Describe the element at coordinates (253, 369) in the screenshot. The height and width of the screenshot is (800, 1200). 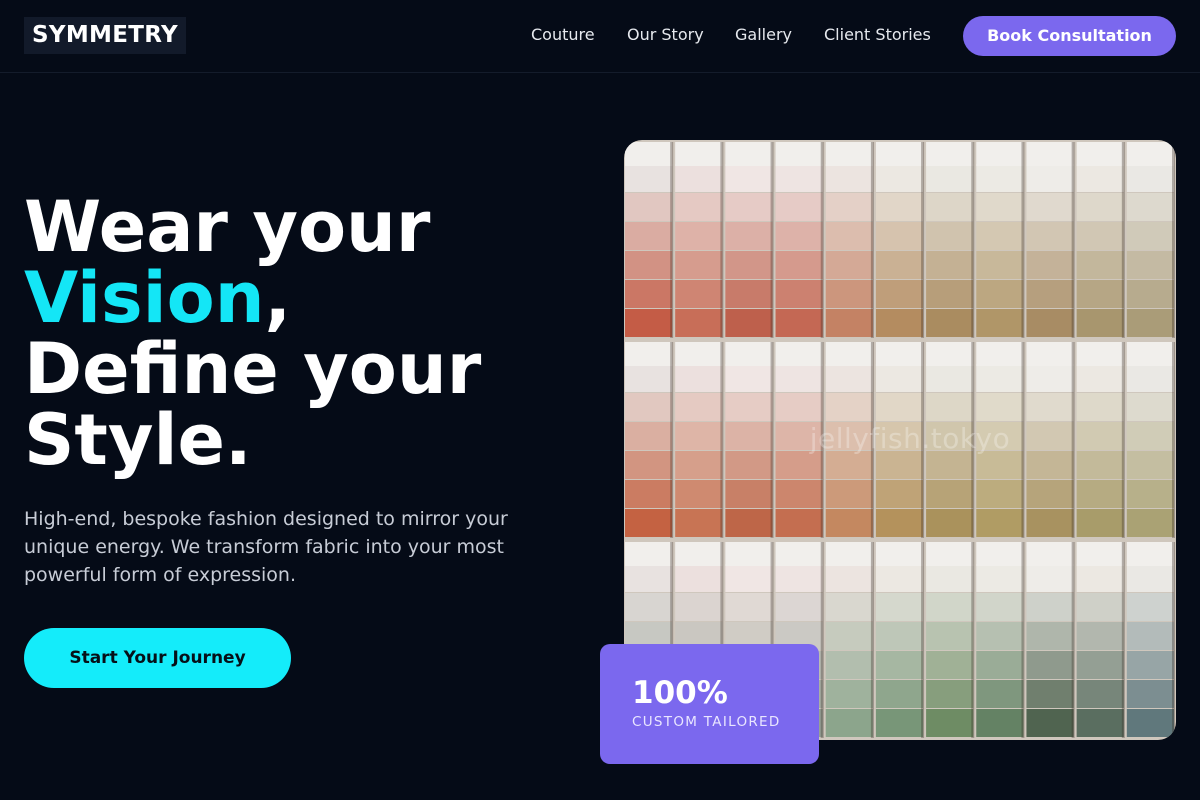
I see `hero-title-line-3: Define your` at that location.